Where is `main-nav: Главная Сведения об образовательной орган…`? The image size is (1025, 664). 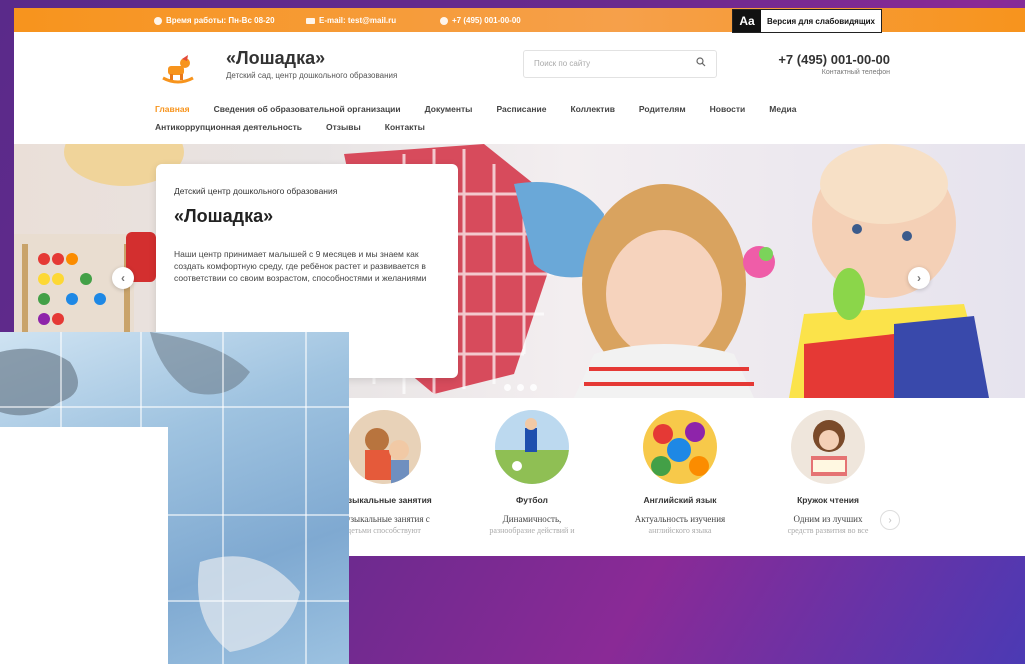 main-nav: Главная Сведения об образовательной орган… is located at coordinates (525, 118).